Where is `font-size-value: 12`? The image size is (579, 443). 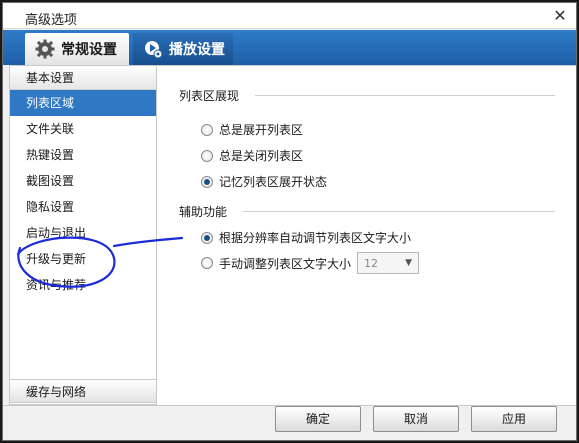 font-size-value: 12 is located at coordinates (371, 263).